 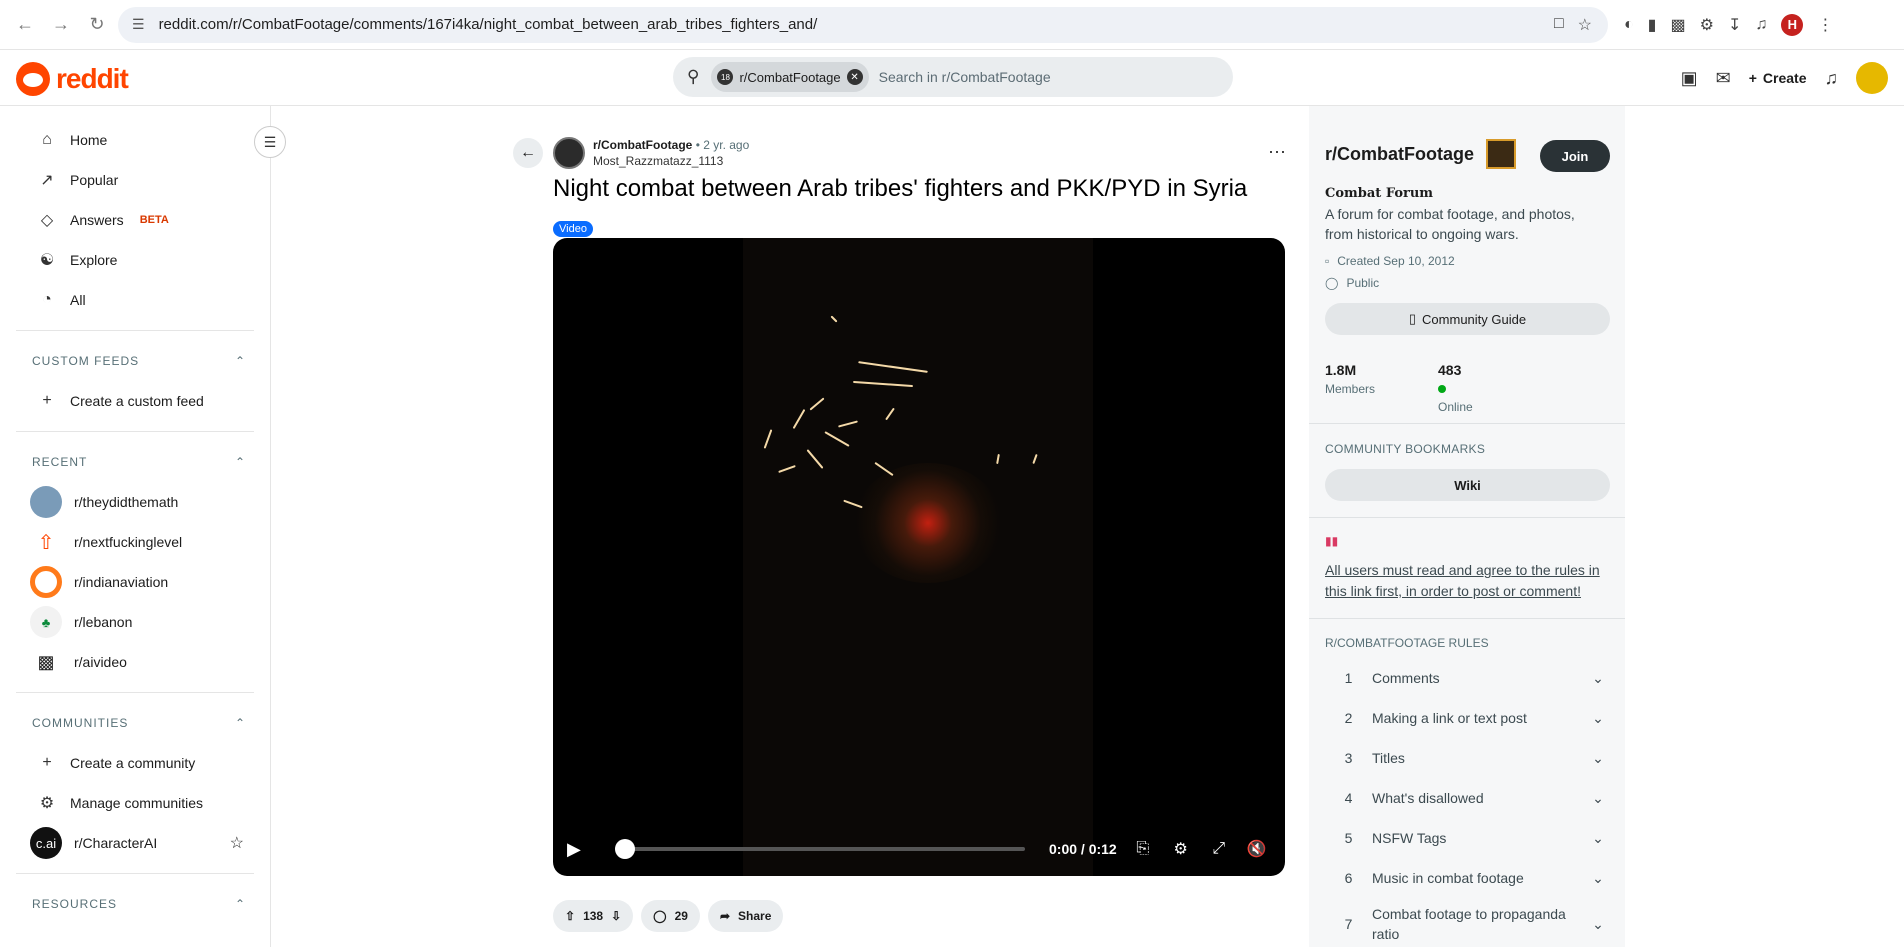 I want to click on rule-item: 5 NSFW Tags ⌄, so click(x=1467, y=838).